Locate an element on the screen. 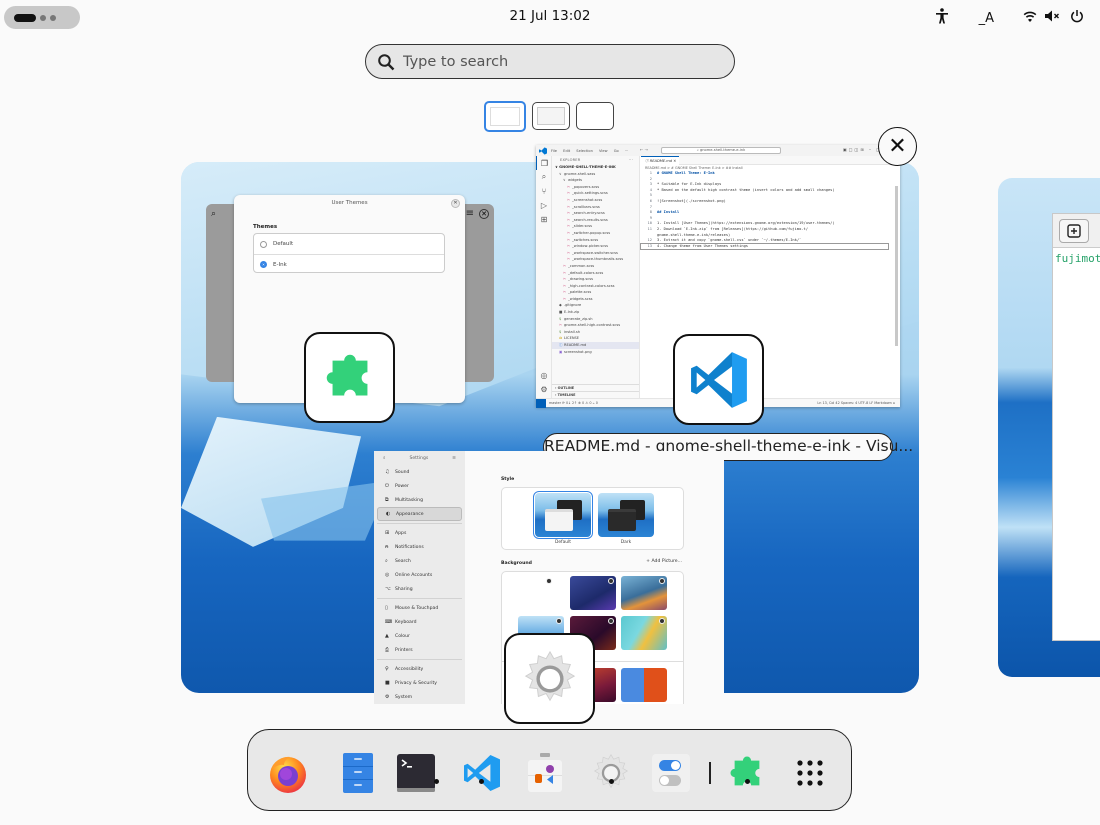 The height and width of the screenshot is (825, 1100). volume-muted-icon is located at coordinates (1052, 18).